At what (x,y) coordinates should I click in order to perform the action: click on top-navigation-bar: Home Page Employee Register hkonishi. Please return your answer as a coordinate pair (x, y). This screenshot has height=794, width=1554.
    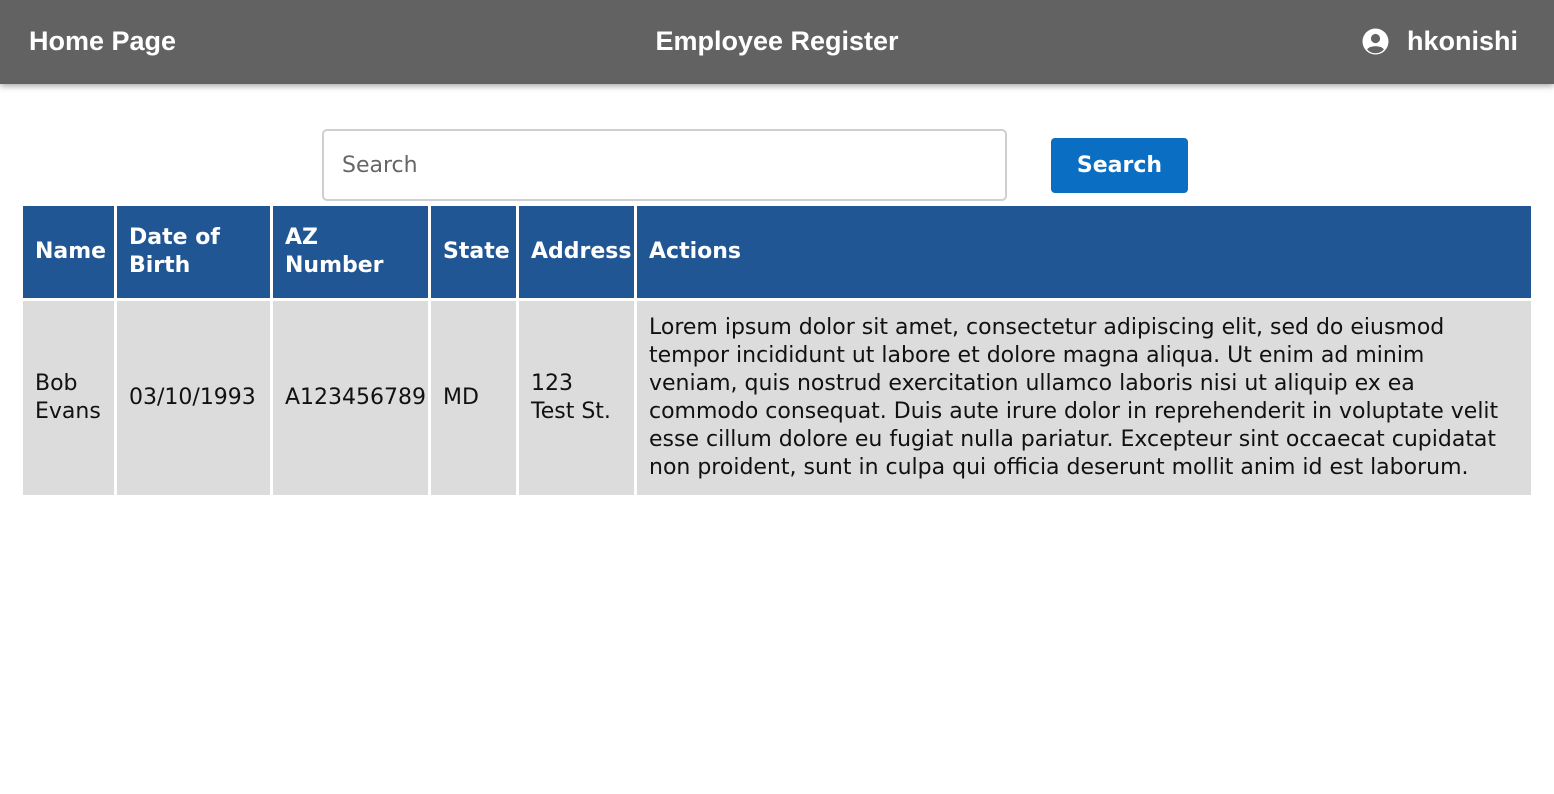
    Looking at the image, I should click on (777, 42).